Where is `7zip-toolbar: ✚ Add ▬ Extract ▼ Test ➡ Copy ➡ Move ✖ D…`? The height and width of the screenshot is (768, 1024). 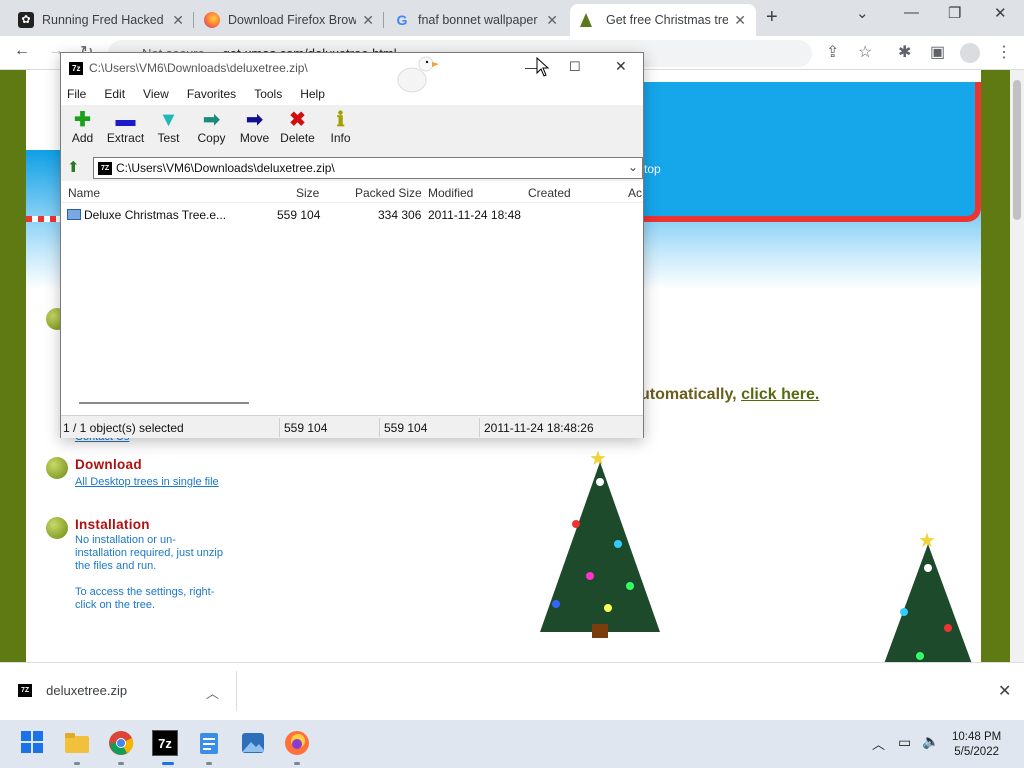 7zip-toolbar: ✚ Add ▬ Extract ▼ Test ➡ Copy ➡ Move ✖ D… is located at coordinates (352, 130).